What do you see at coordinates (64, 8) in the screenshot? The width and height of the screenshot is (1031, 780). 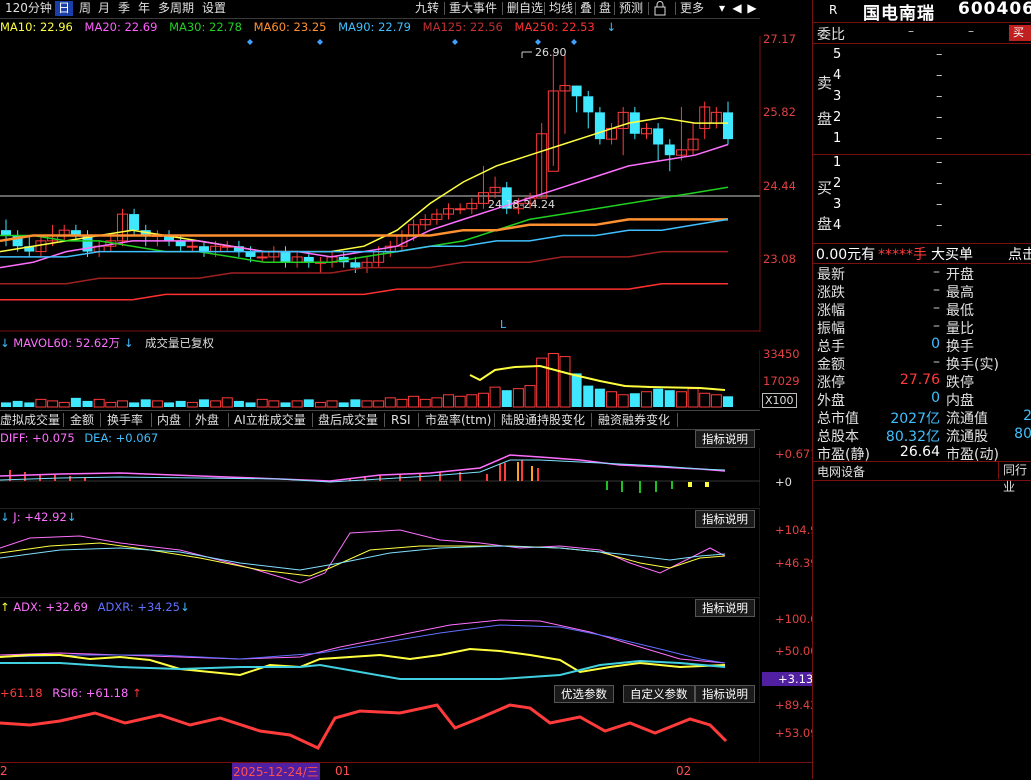 I see `period-day: 日` at bounding box center [64, 8].